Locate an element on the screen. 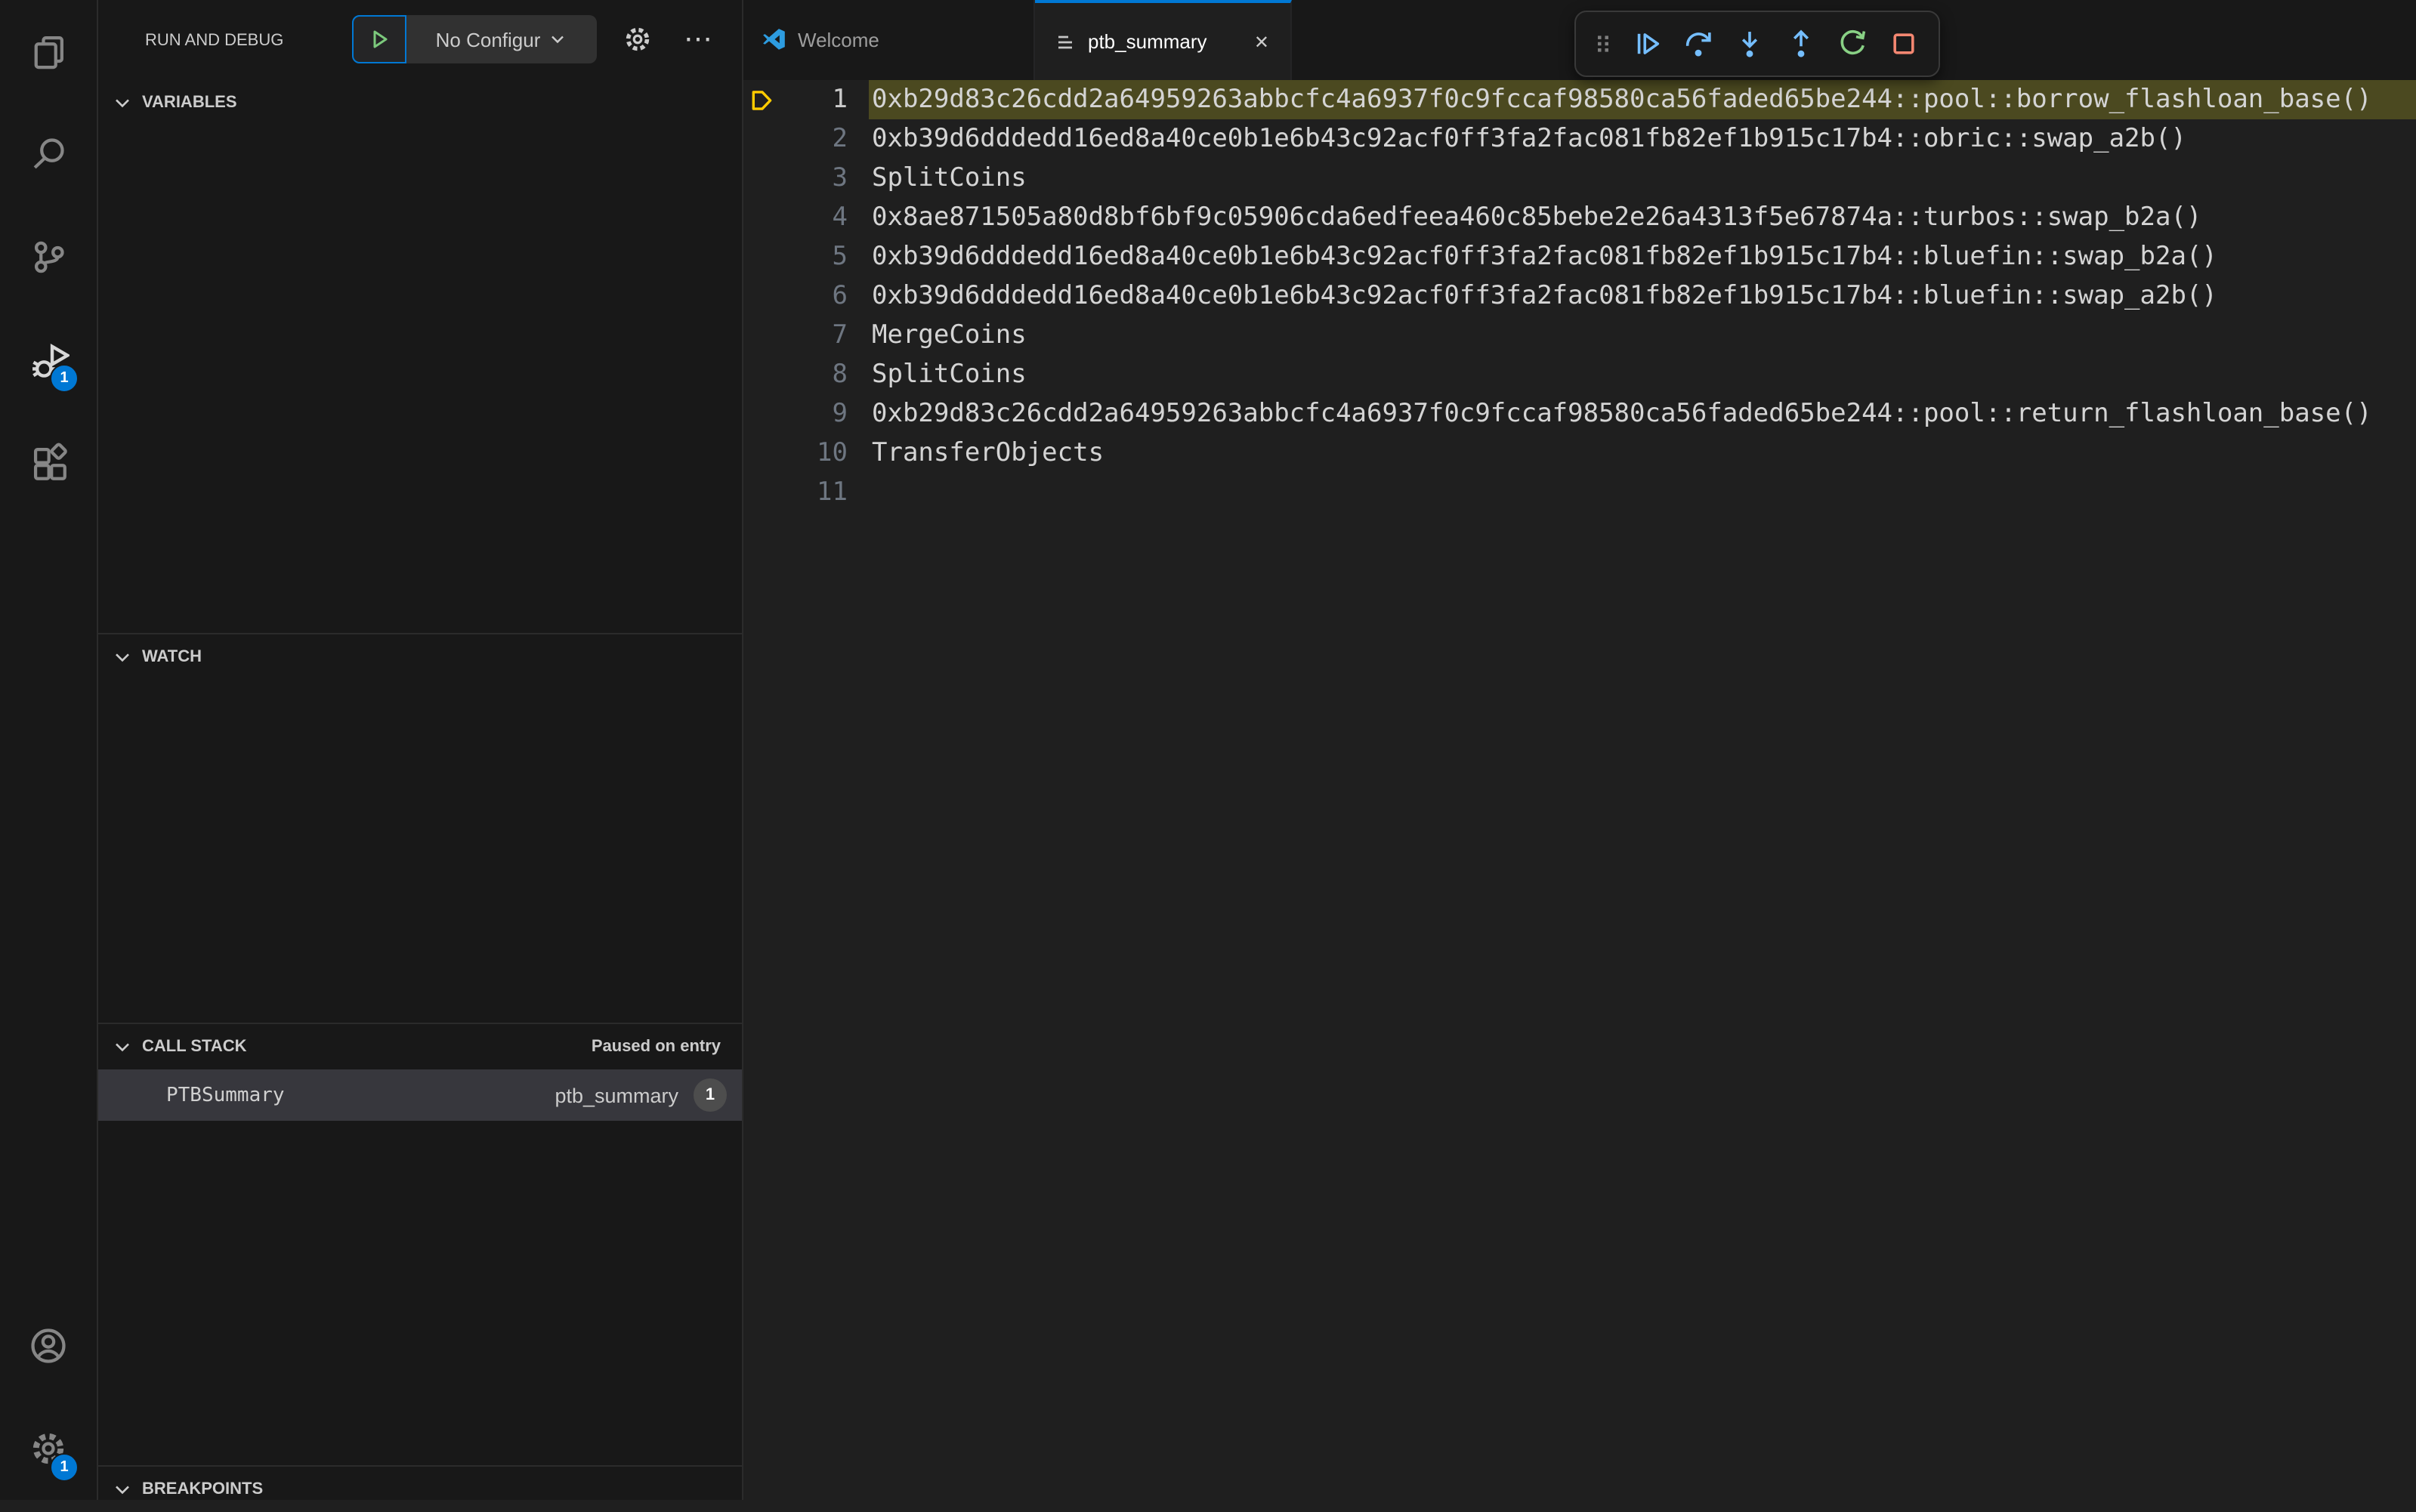 This screenshot has width=2416, height=1512. call-stack-section-header: CALL STACK Paused on entry is located at coordinates (420, 1046).